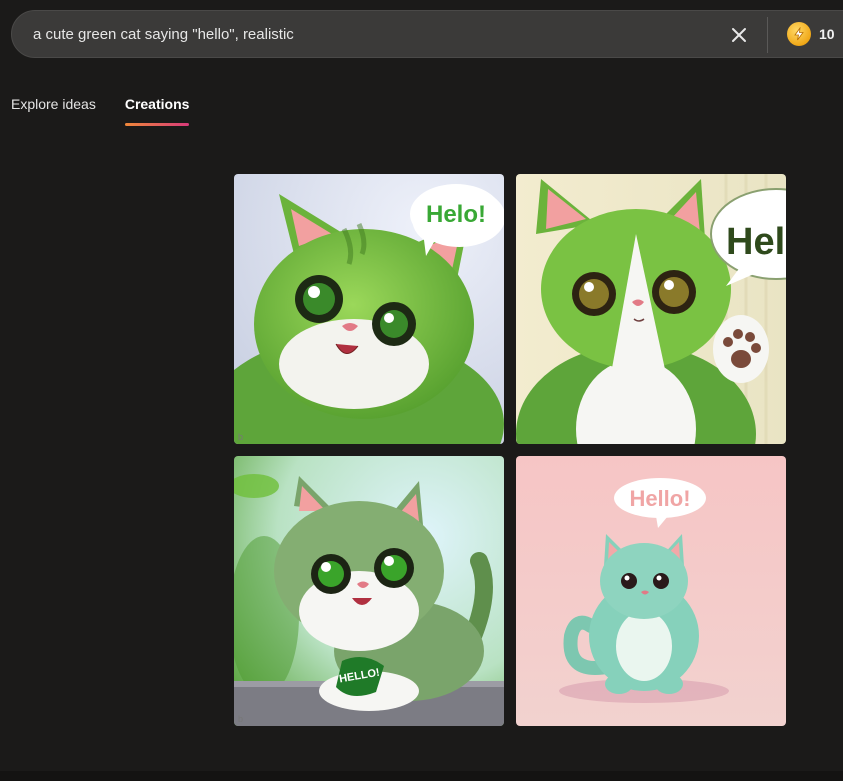 This screenshot has height=781, width=843. I want to click on rewards-count: 10, so click(827, 34).